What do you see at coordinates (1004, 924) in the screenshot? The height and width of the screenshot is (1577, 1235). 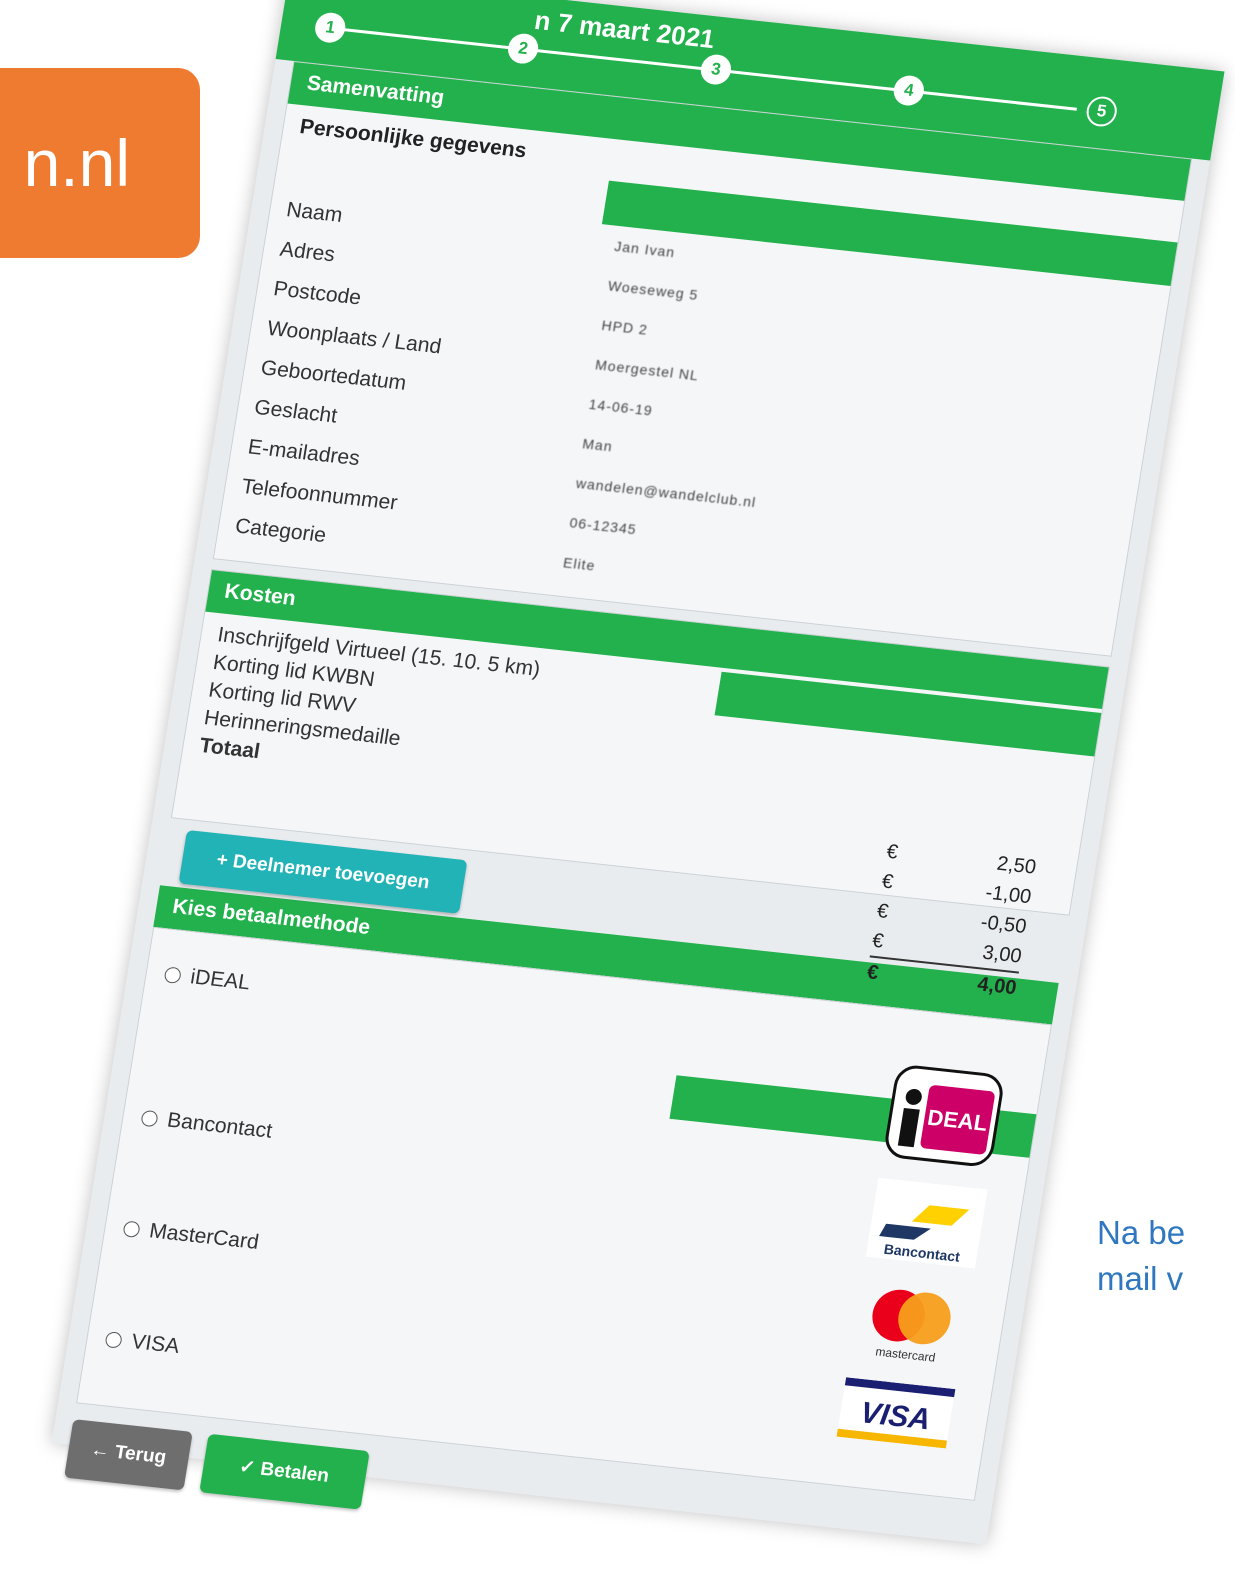 I see `amount-rwv: -0,50` at bounding box center [1004, 924].